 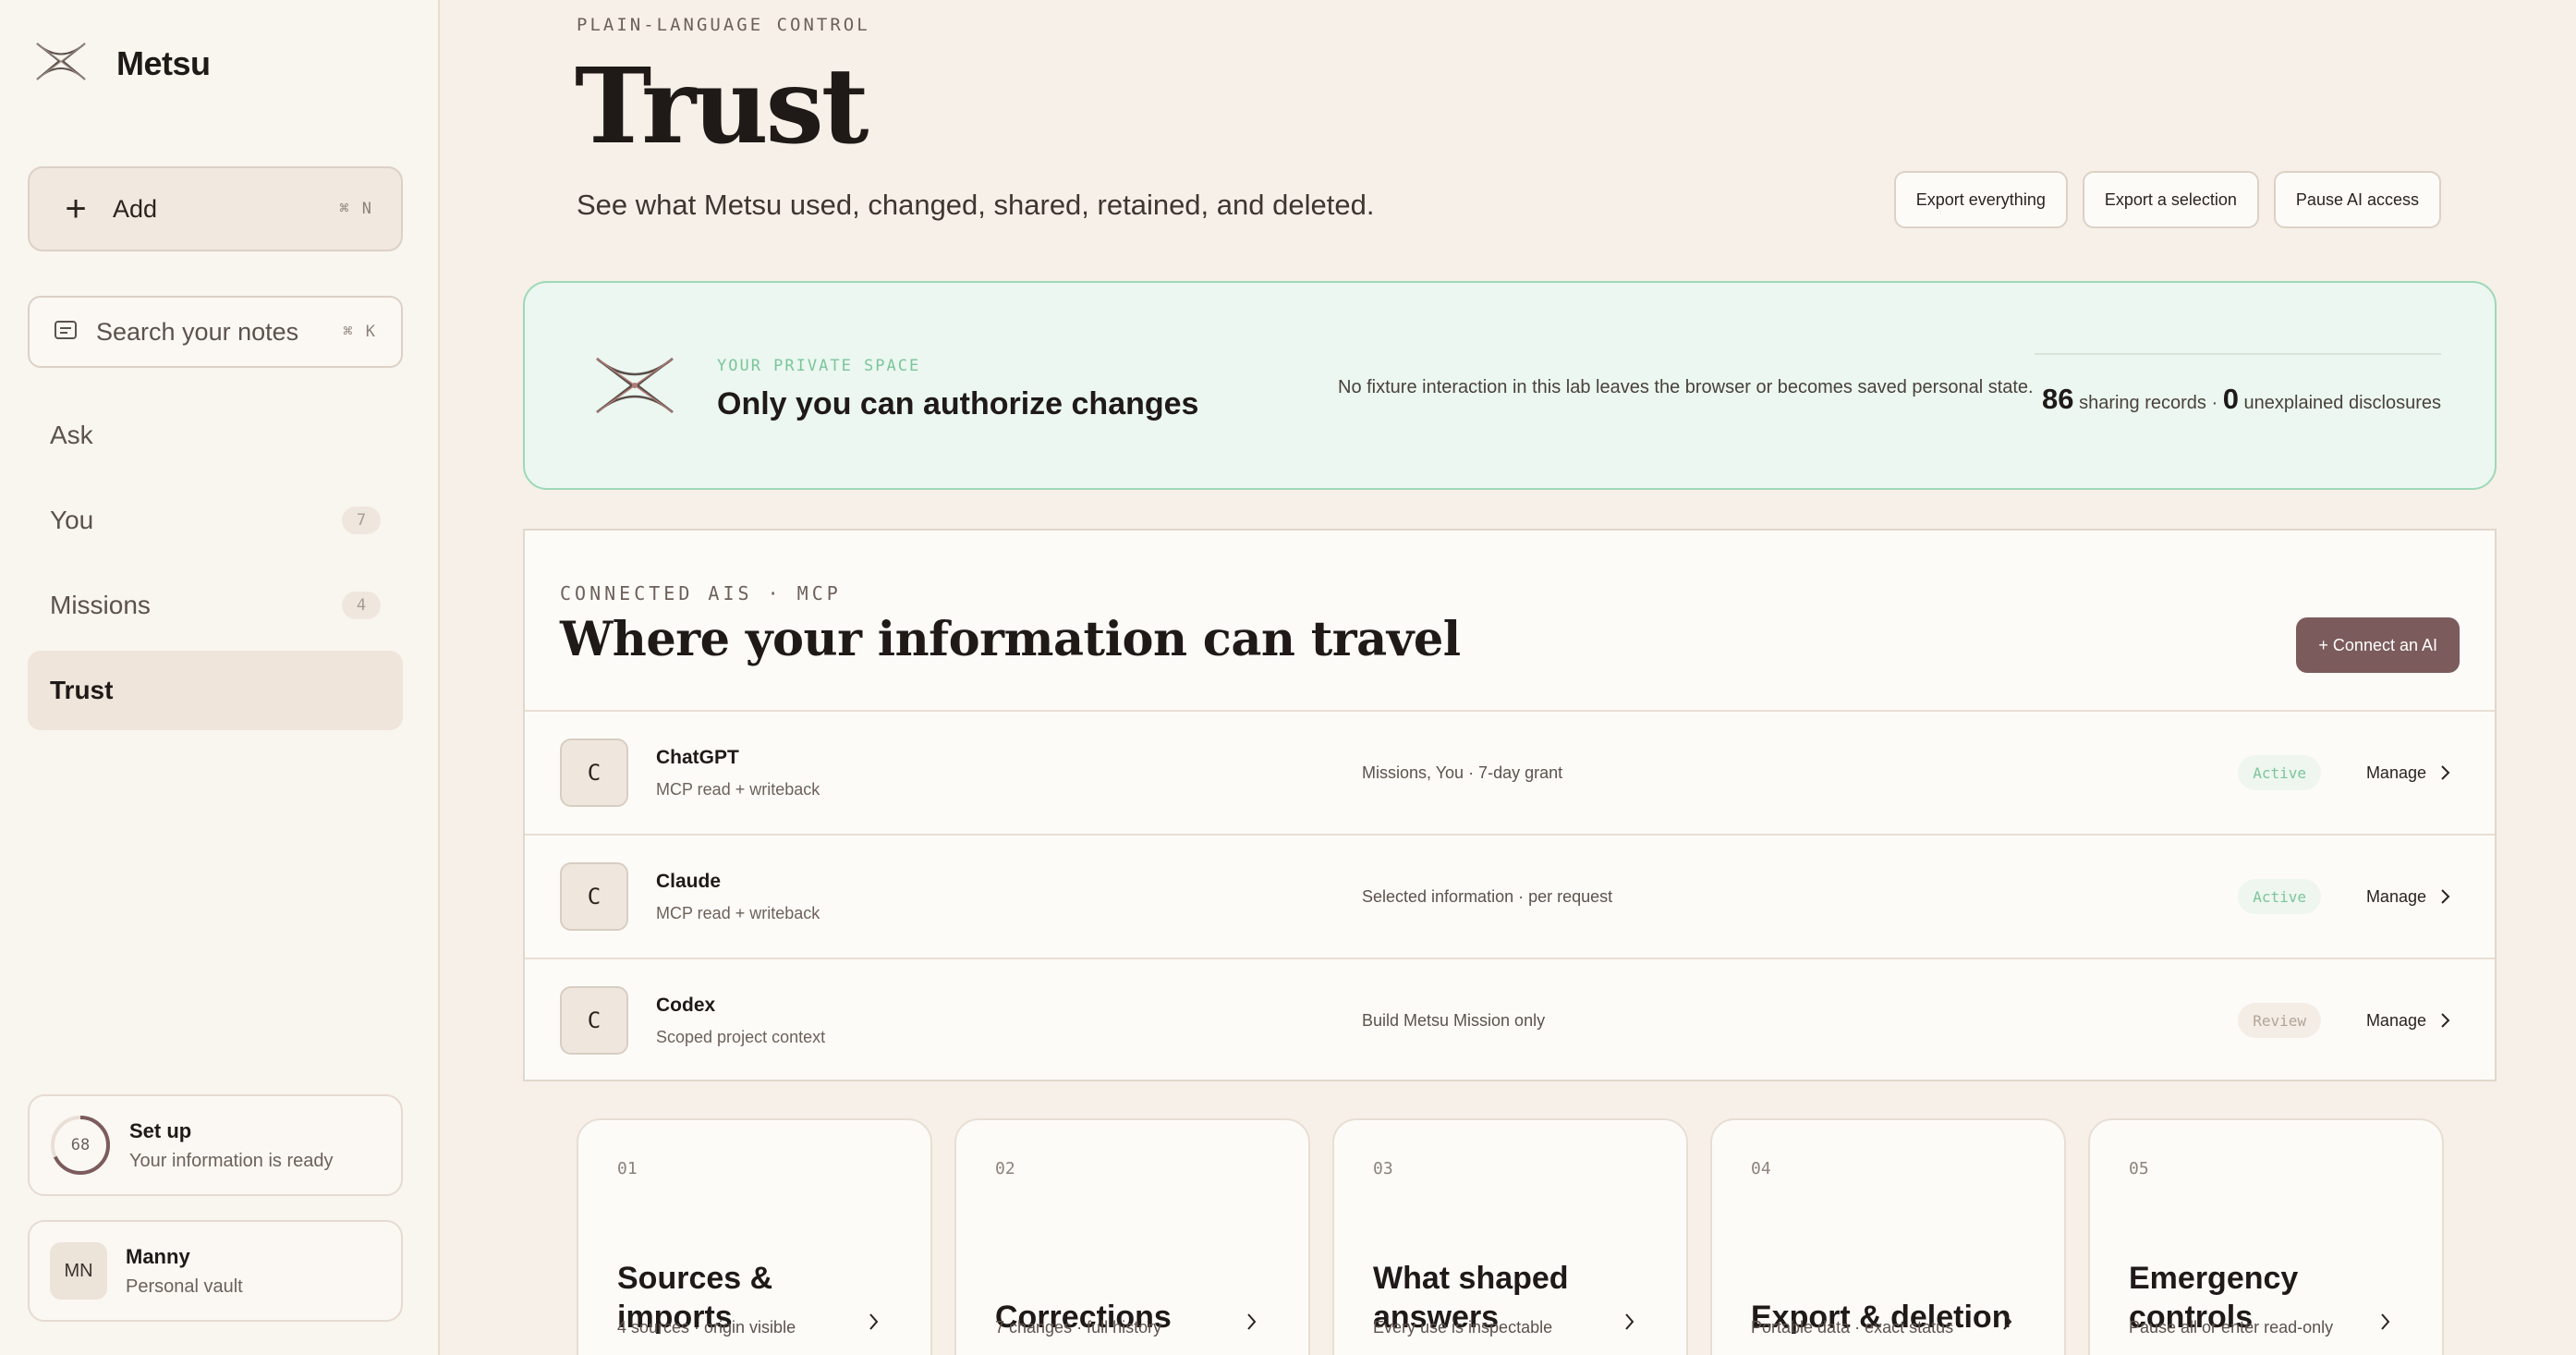 I want to click on ai-name: Claude, so click(x=689, y=881).